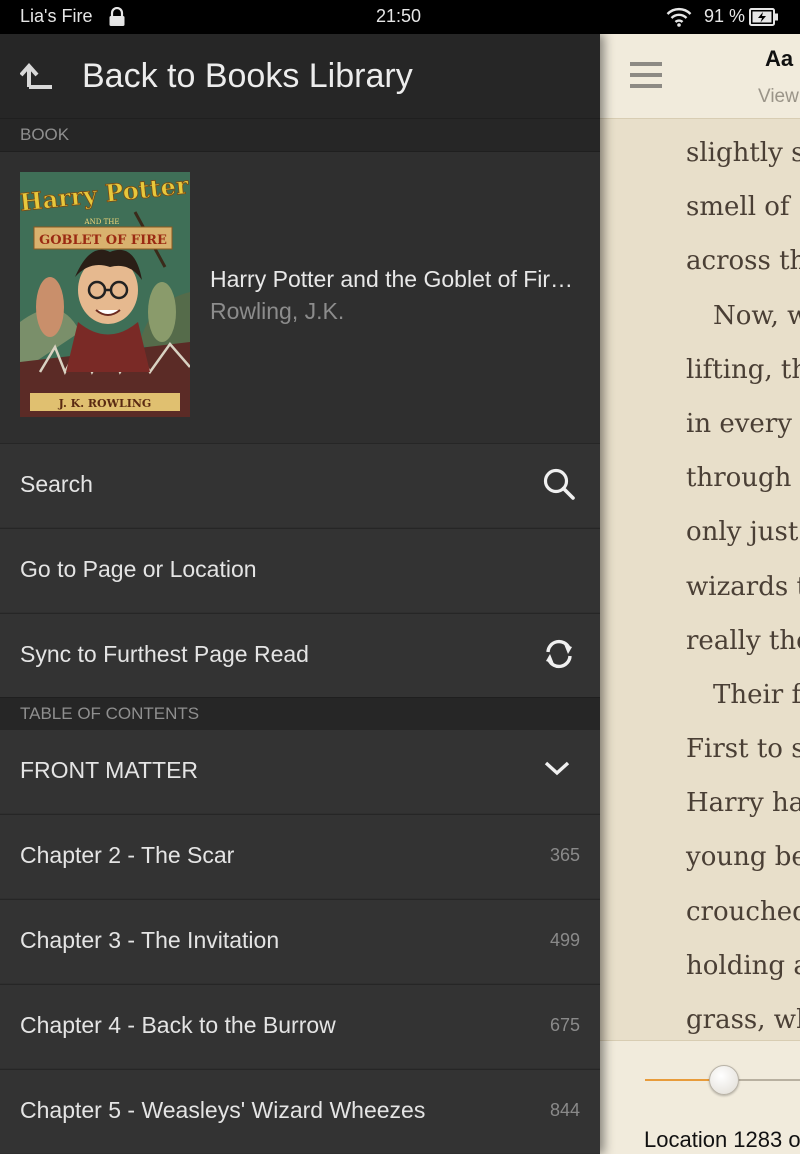 Image resolution: width=800 pixels, height=1154 pixels. What do you see at coordinates (743, 965) in the screenshot?
I see `text-line: holding a` at bounding box center [743, 965].